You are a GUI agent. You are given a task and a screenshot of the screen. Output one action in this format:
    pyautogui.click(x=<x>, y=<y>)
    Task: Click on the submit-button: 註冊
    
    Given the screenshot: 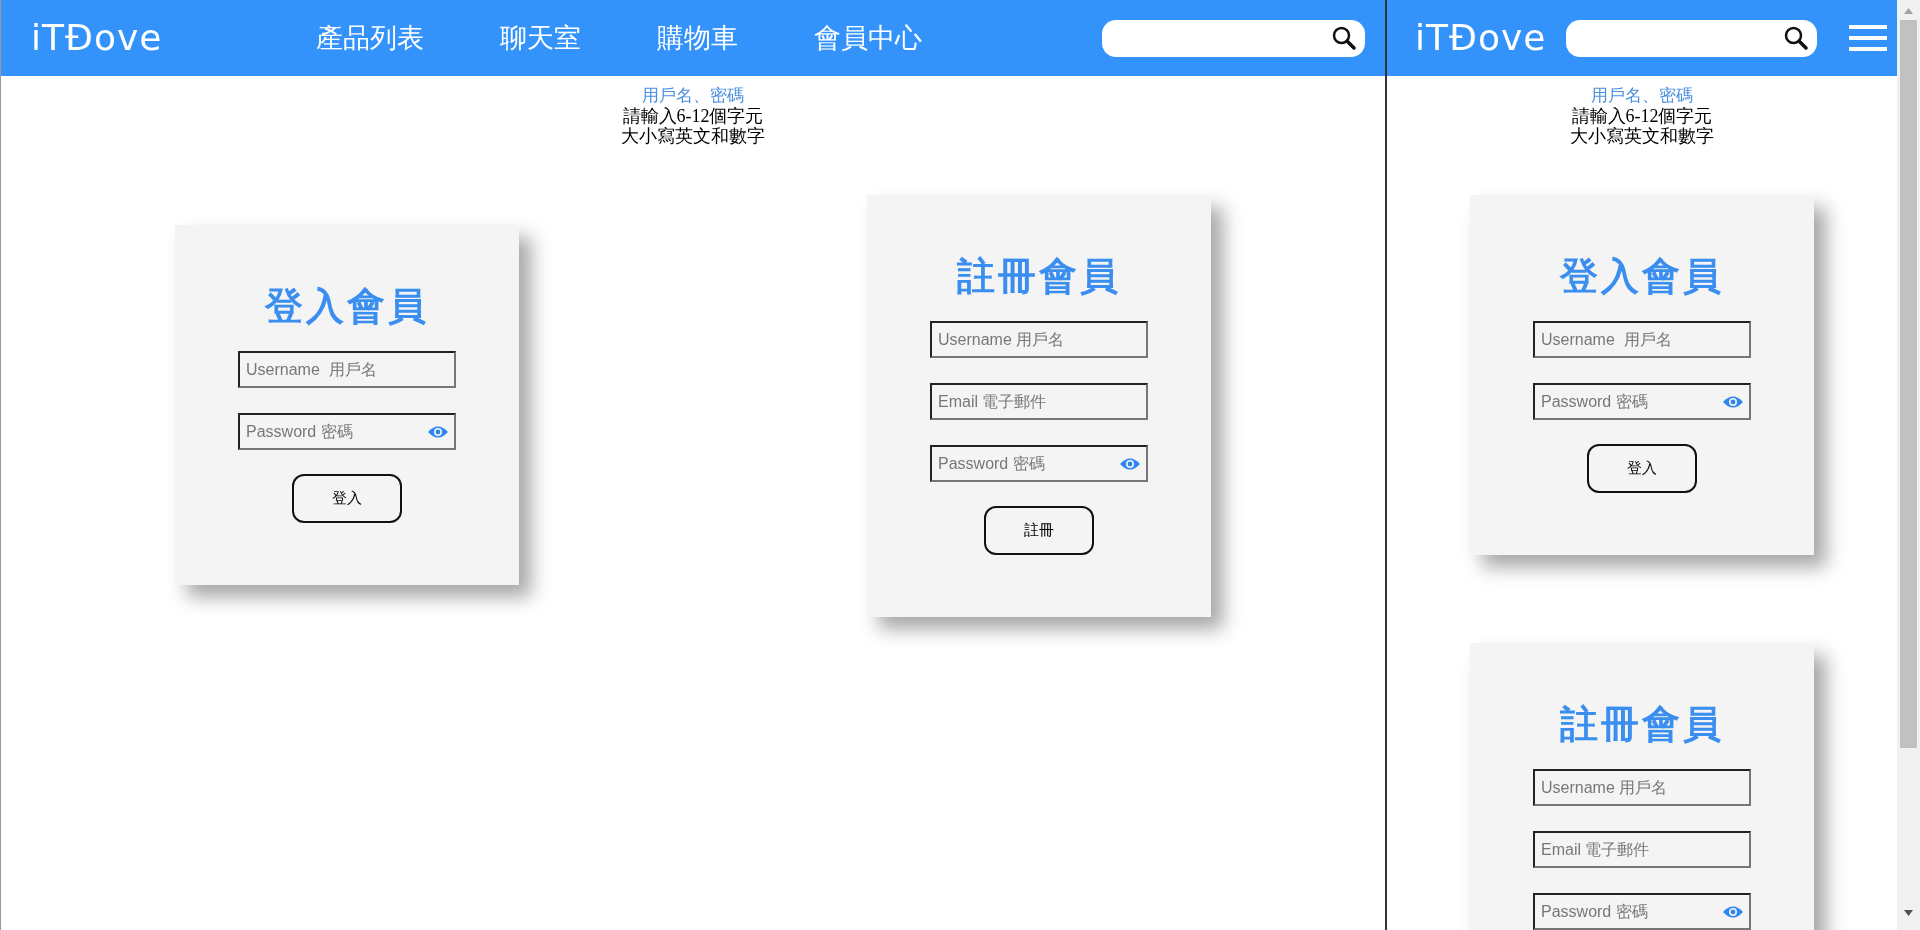 What is the action you would take?
    pyautogui.click(x=1039, y=530)
    